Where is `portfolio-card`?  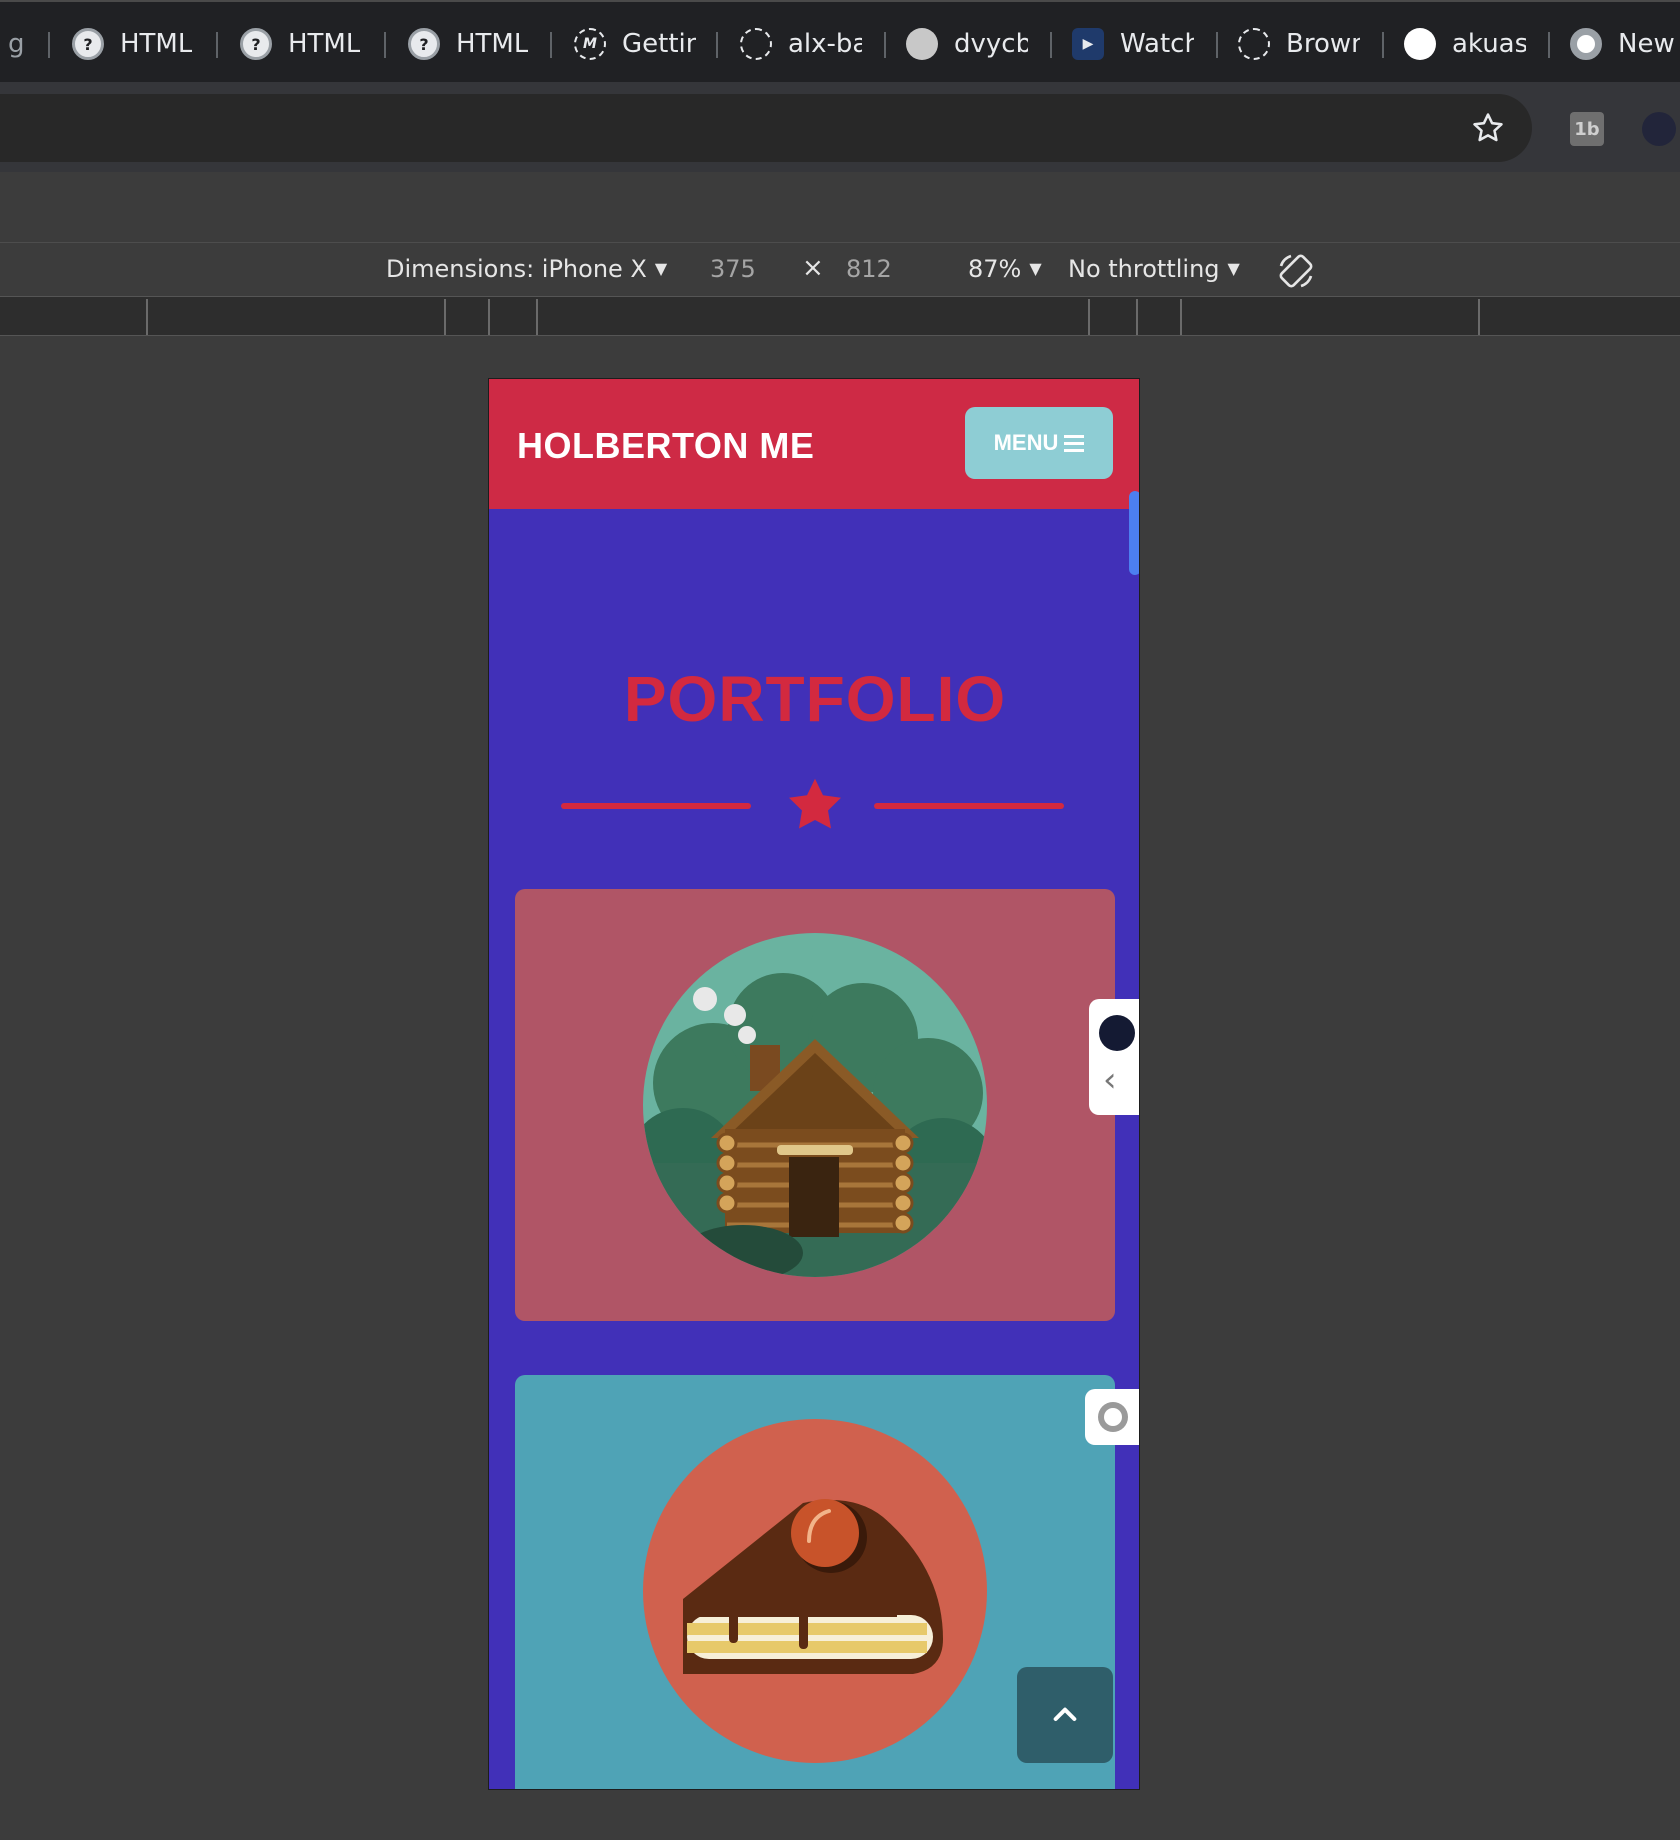
portfolio-card is located at coordinates (815, 1105).